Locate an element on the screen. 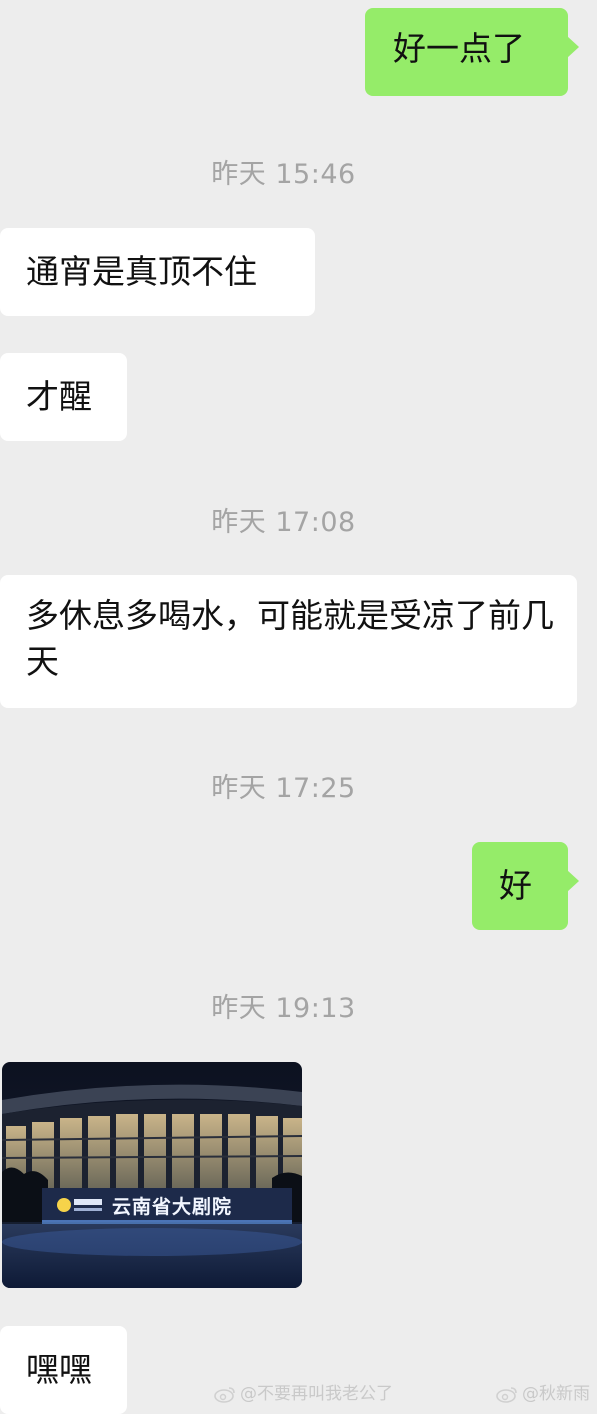 The width and height of the screenshot is (597, 1414). incoming-message-bubble: 嘿嘿 is located at coordinates (63, 1370).